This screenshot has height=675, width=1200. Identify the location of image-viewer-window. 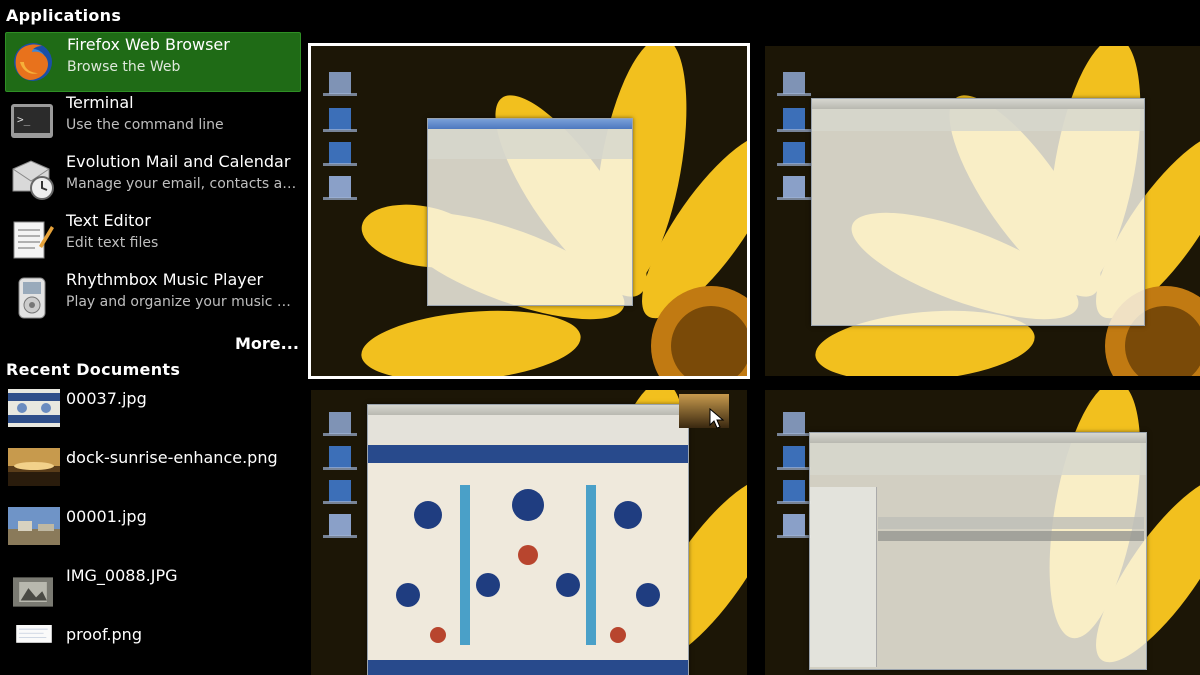
(528, 539).